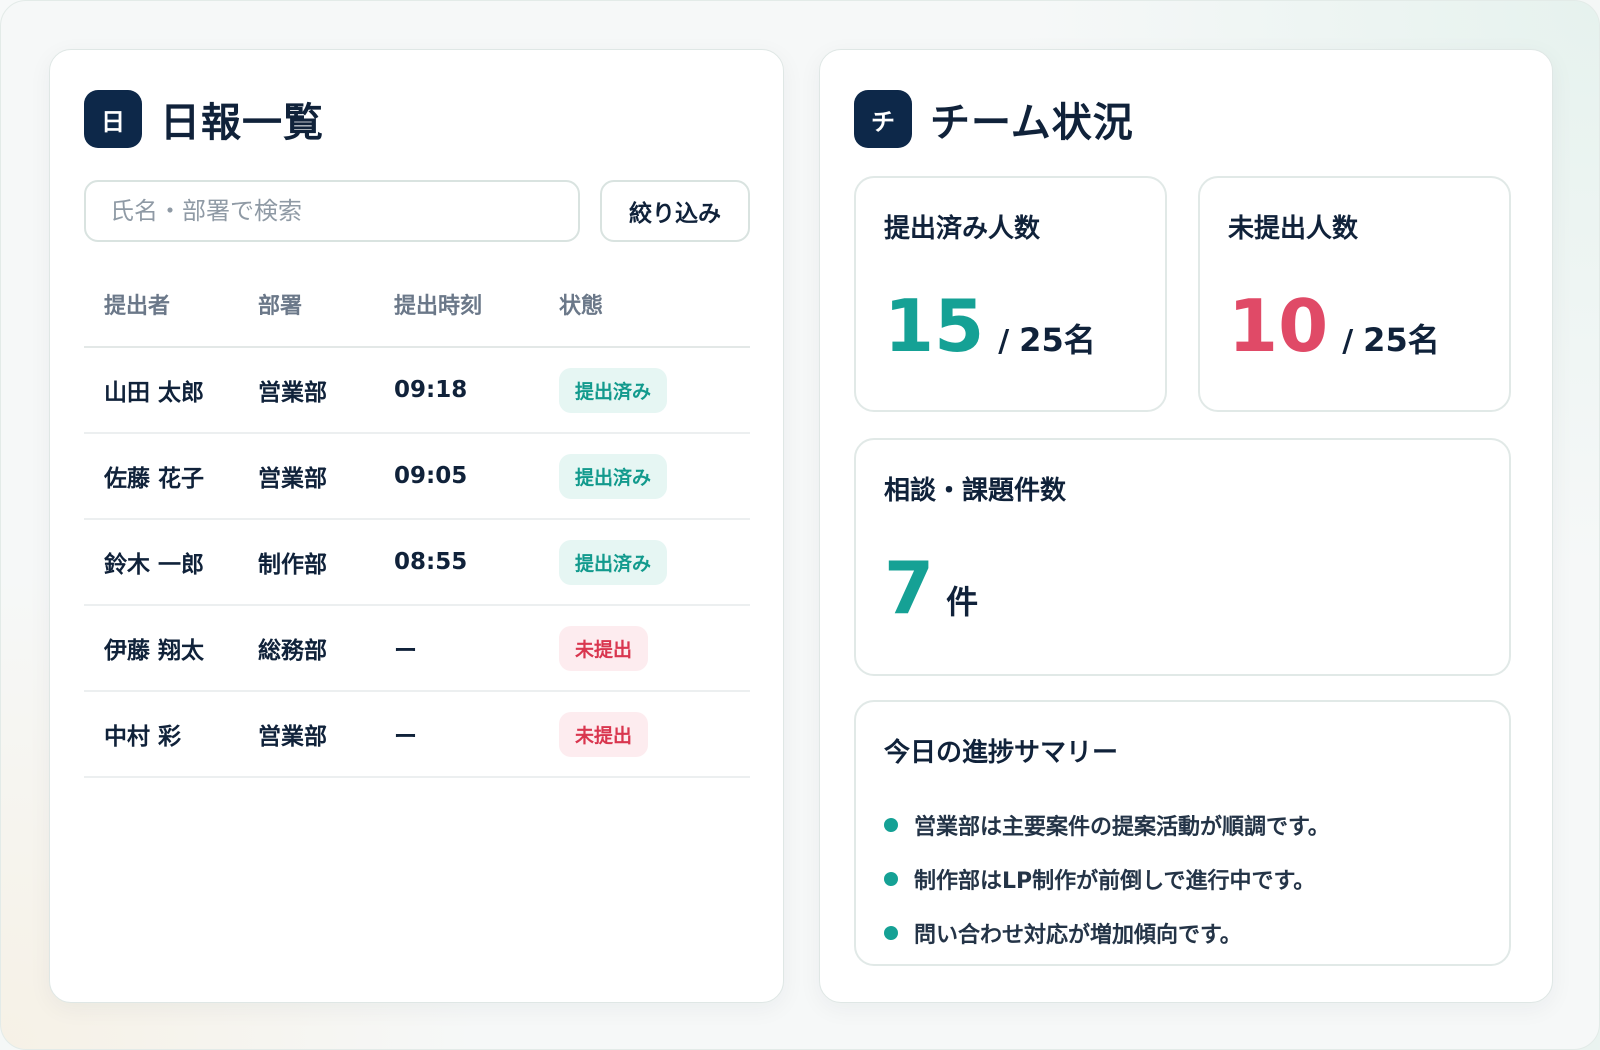 The height and width of the screenshot is (1050, 1600). I want to click on search-input, so click(332, 211).